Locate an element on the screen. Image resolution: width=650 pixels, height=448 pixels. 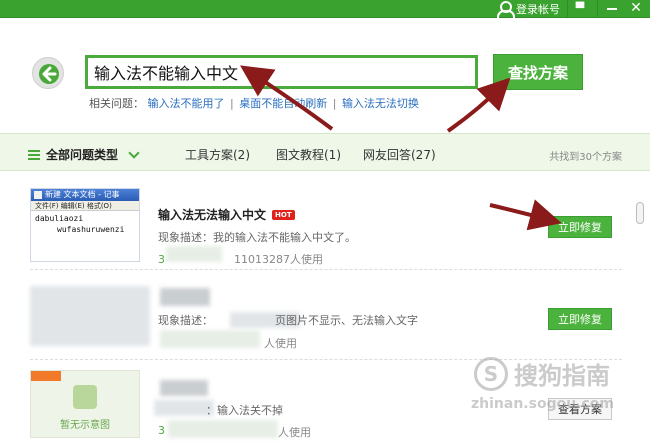
result-description: 现象描述： 页图片不显示、无法输入文字 is located at coordinates (288, 320).